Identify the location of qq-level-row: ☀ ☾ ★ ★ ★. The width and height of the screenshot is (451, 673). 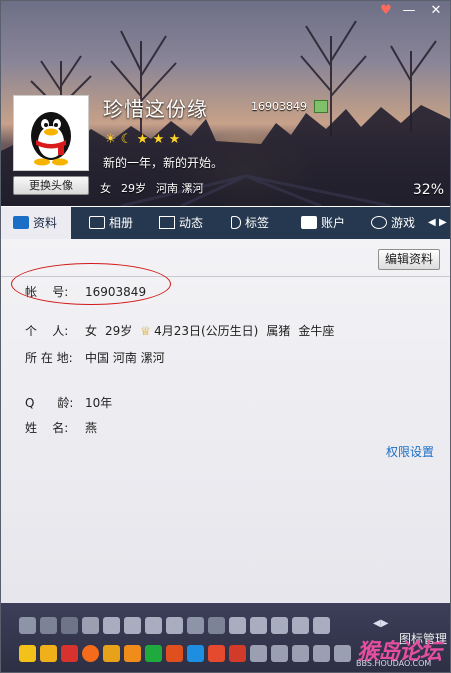
(143, 140).